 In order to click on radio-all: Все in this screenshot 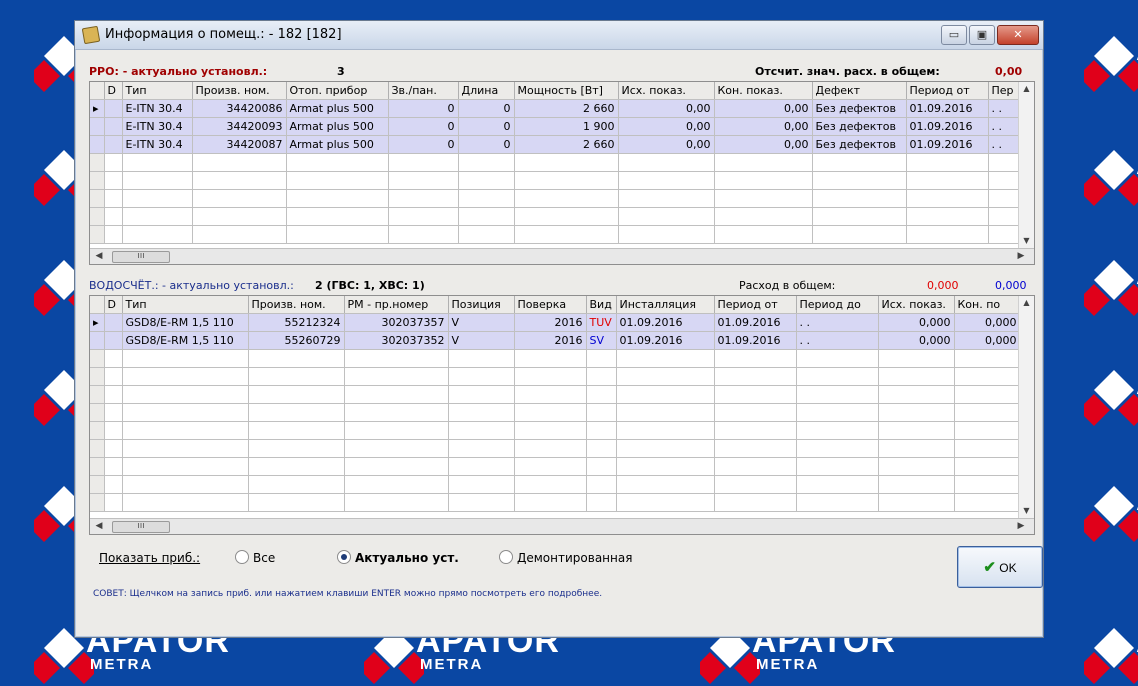, I will do `click(255, 557)`.